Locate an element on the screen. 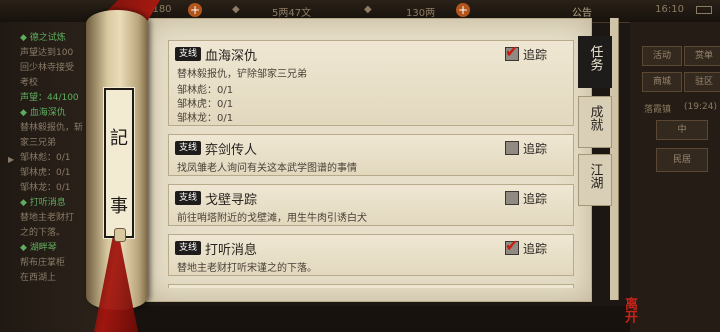 The height and width of the screenshot is (332, 720). quest-description: 找凤雏老人询问有关这本武学图谱的事情 is located at coordinates (267, 168).